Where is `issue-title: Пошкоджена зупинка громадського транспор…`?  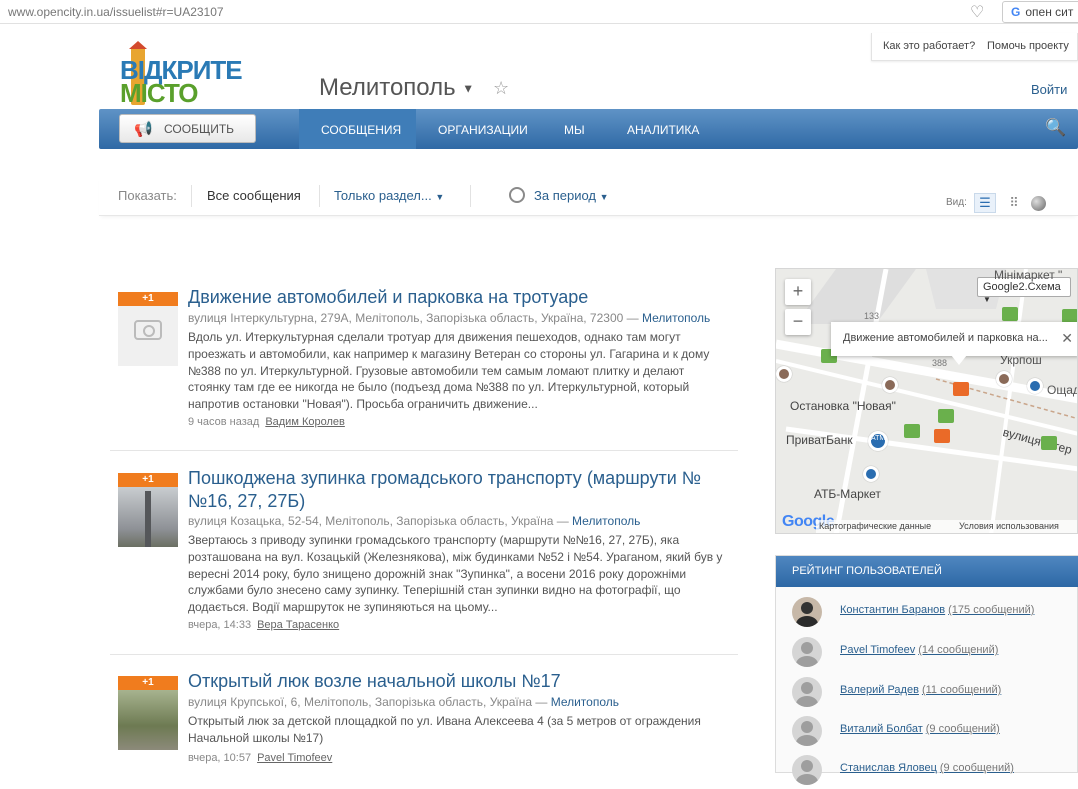
issue-title: Пошкоджена зупинка громадського транспор… is located at coordinates (458, 490).